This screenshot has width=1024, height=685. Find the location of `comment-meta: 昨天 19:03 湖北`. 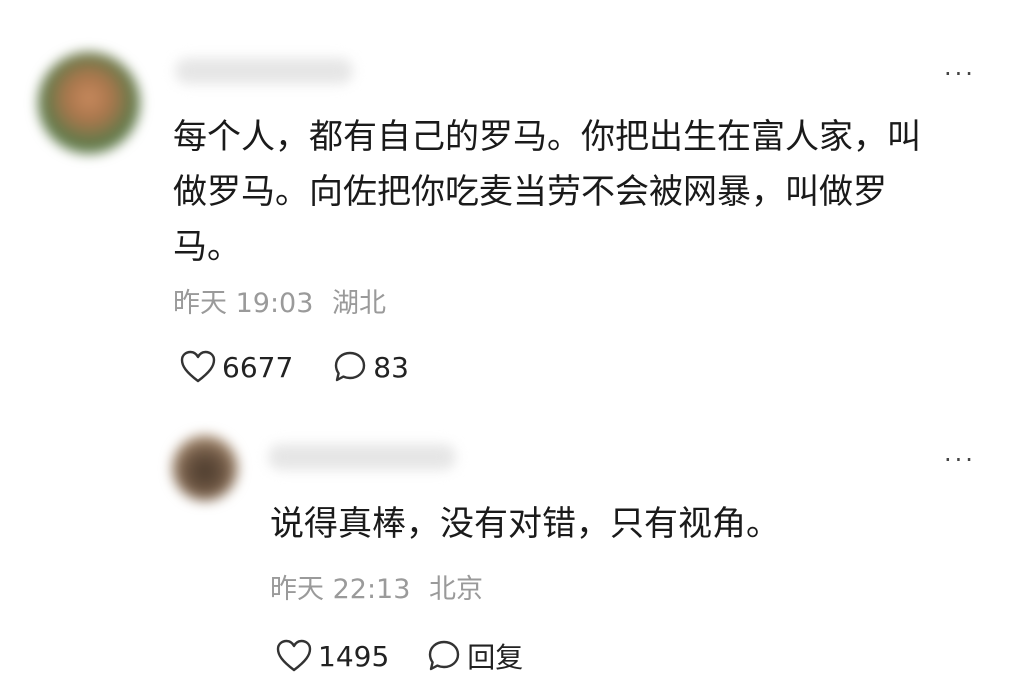

comment-meta: 昨天 19:03 湖北 is located at coordinates (279, 303).